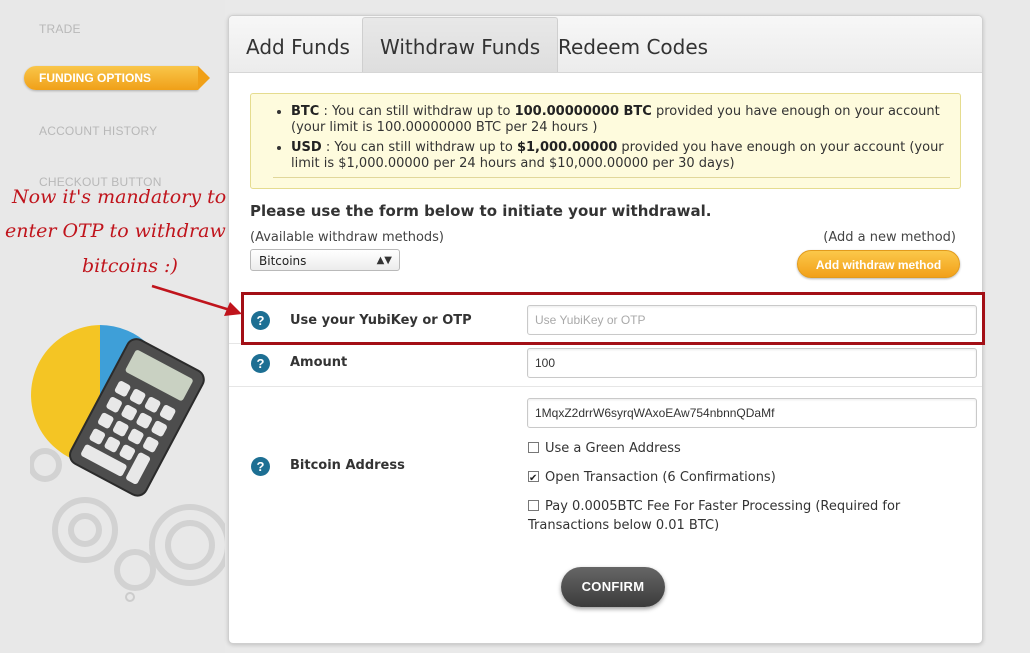  I want to click on open-transaction-checkbox, so click(533, 478).